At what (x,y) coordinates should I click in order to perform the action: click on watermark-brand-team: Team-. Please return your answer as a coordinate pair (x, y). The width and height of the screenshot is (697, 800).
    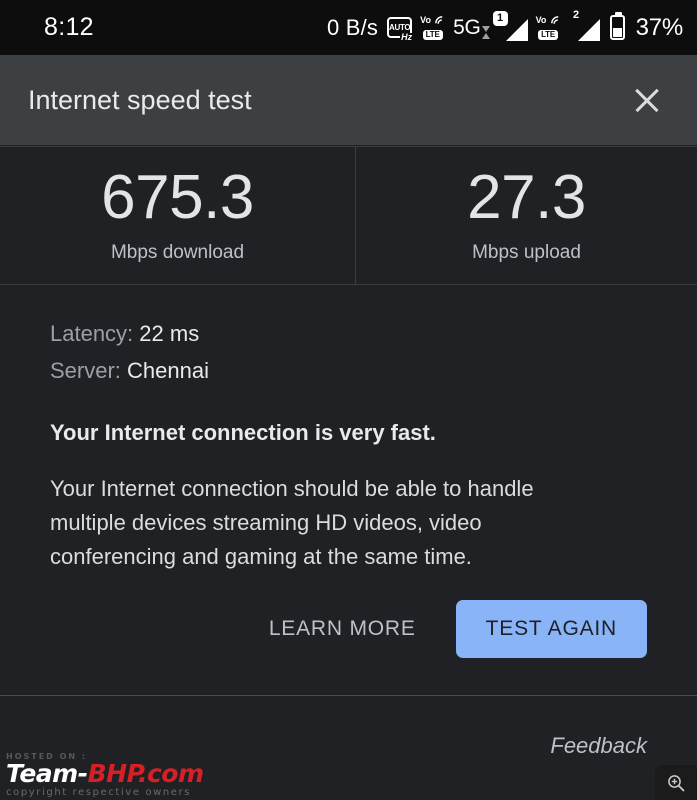
    Looking at the image, I should click on (47, 773).